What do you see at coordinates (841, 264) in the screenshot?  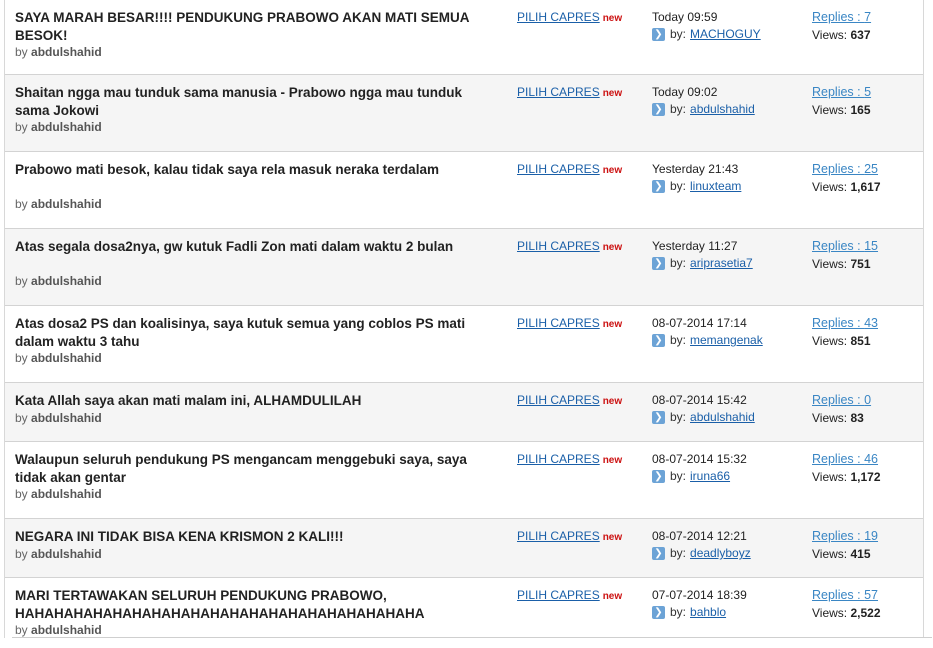 I see `views-count: Views: 751` at bounding box center [841, 264].